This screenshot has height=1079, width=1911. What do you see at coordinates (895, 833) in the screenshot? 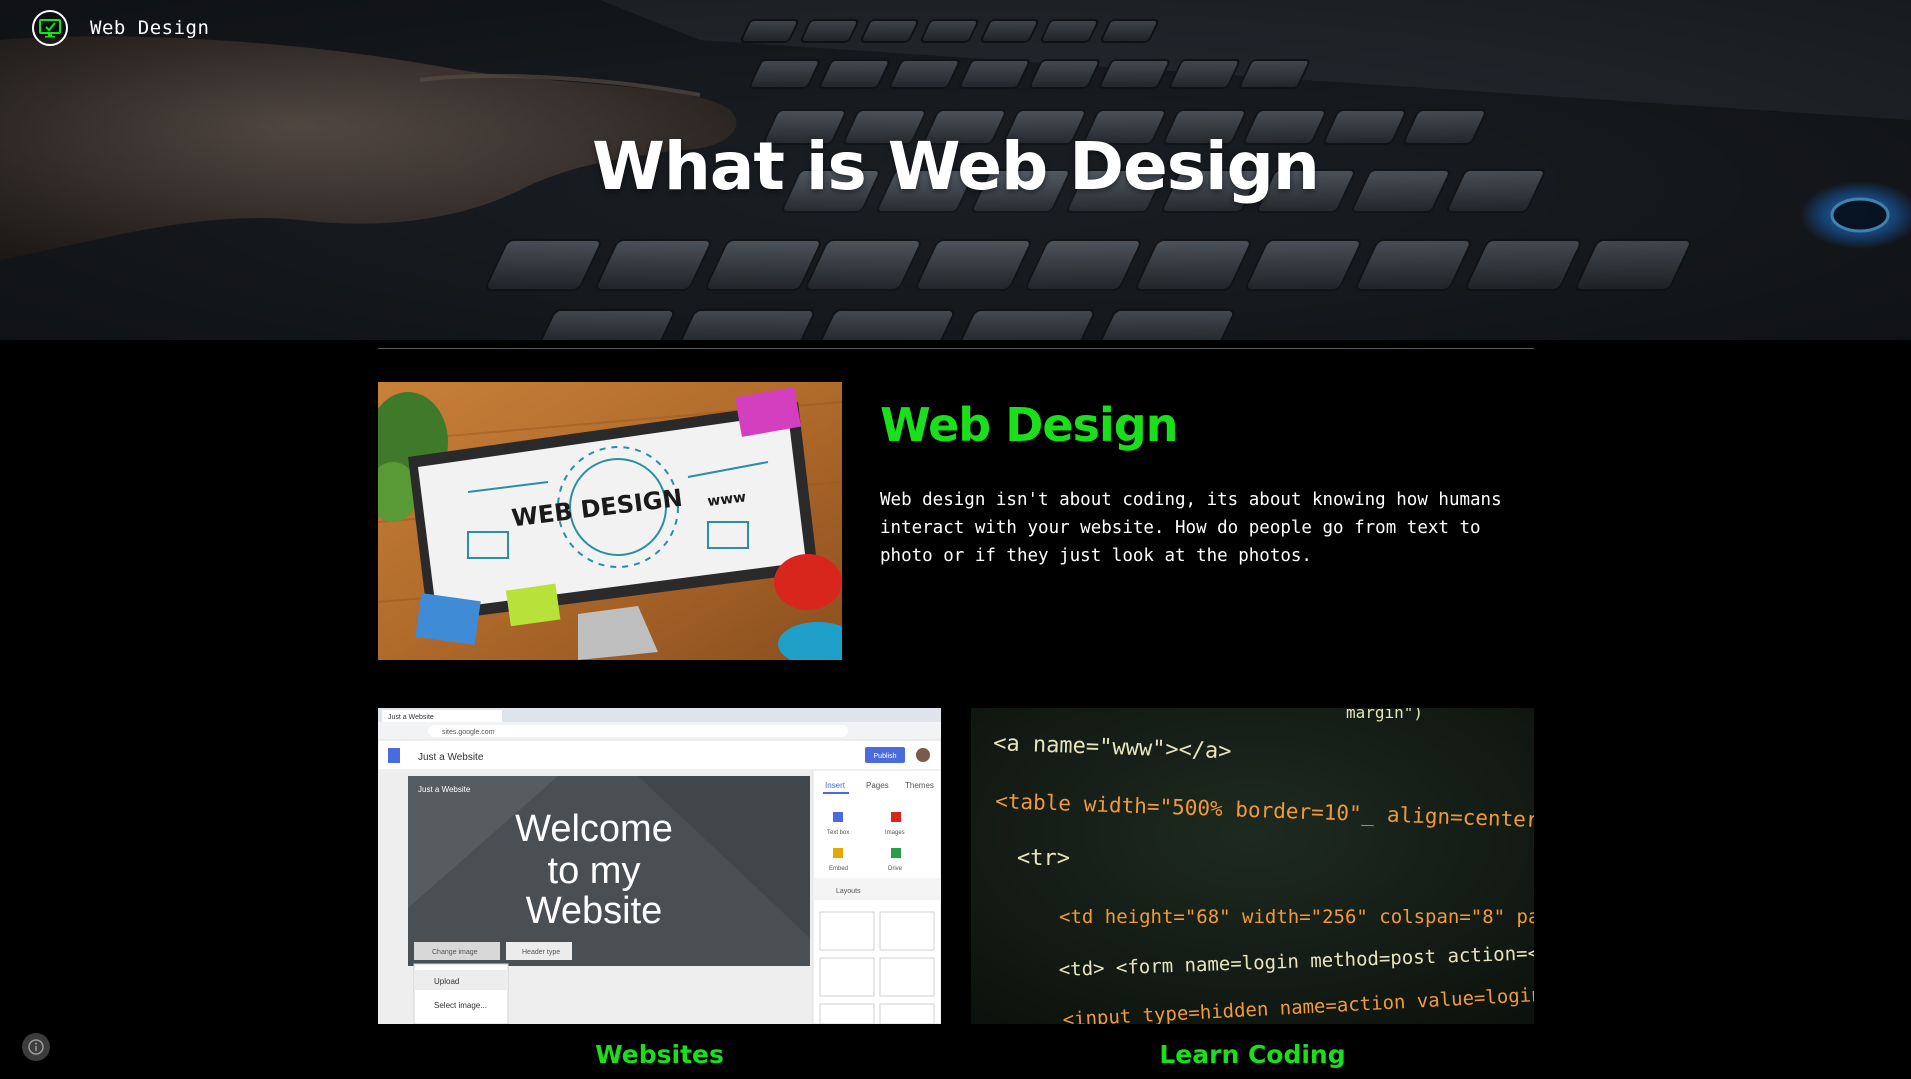
I see `mock-panel-images: Images` at bounding box center [895, 833].